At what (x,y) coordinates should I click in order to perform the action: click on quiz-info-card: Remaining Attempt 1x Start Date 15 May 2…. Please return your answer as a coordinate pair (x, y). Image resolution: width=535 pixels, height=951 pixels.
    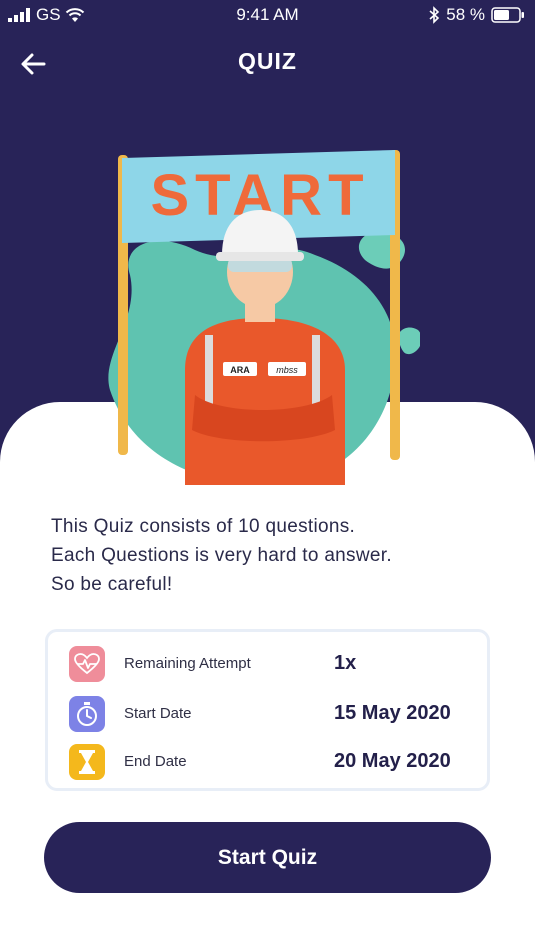
    Looking at the image, I should click on (267, 710).